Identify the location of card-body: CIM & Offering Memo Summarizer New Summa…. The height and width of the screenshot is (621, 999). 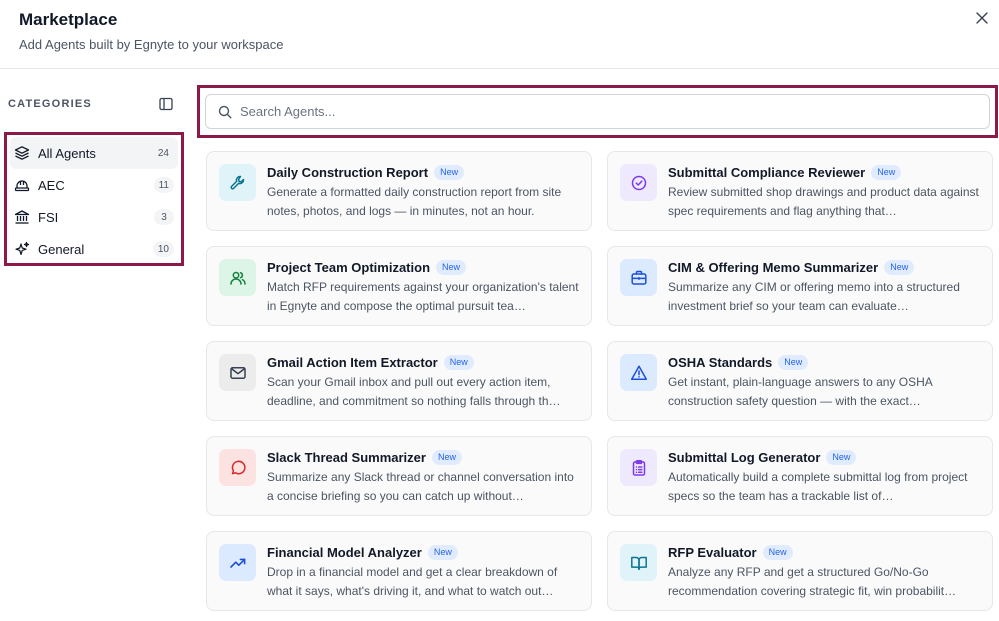
(825, 287).